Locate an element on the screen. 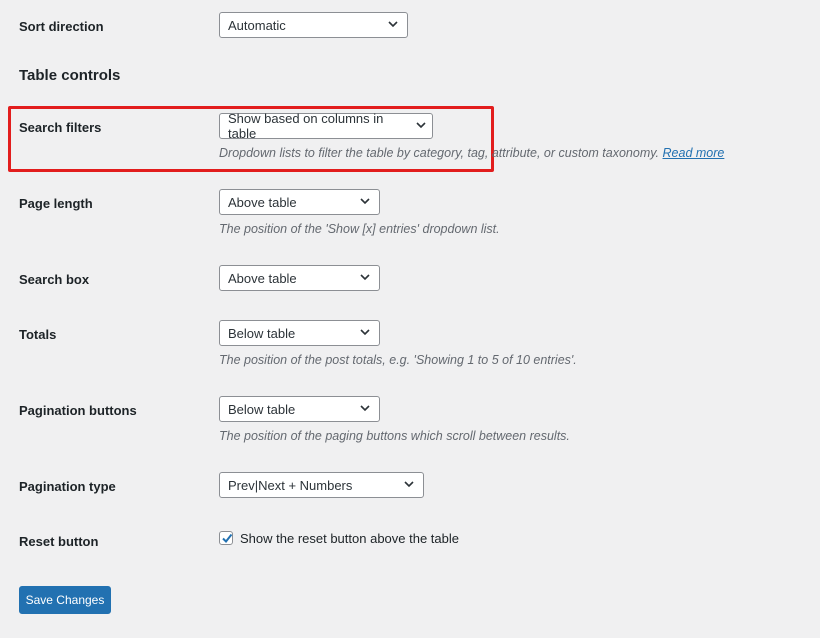 The width and height of the screenshot is (820, 638). pagination-buttons-label: Pagination buttons is located at coordinates (78, 410).